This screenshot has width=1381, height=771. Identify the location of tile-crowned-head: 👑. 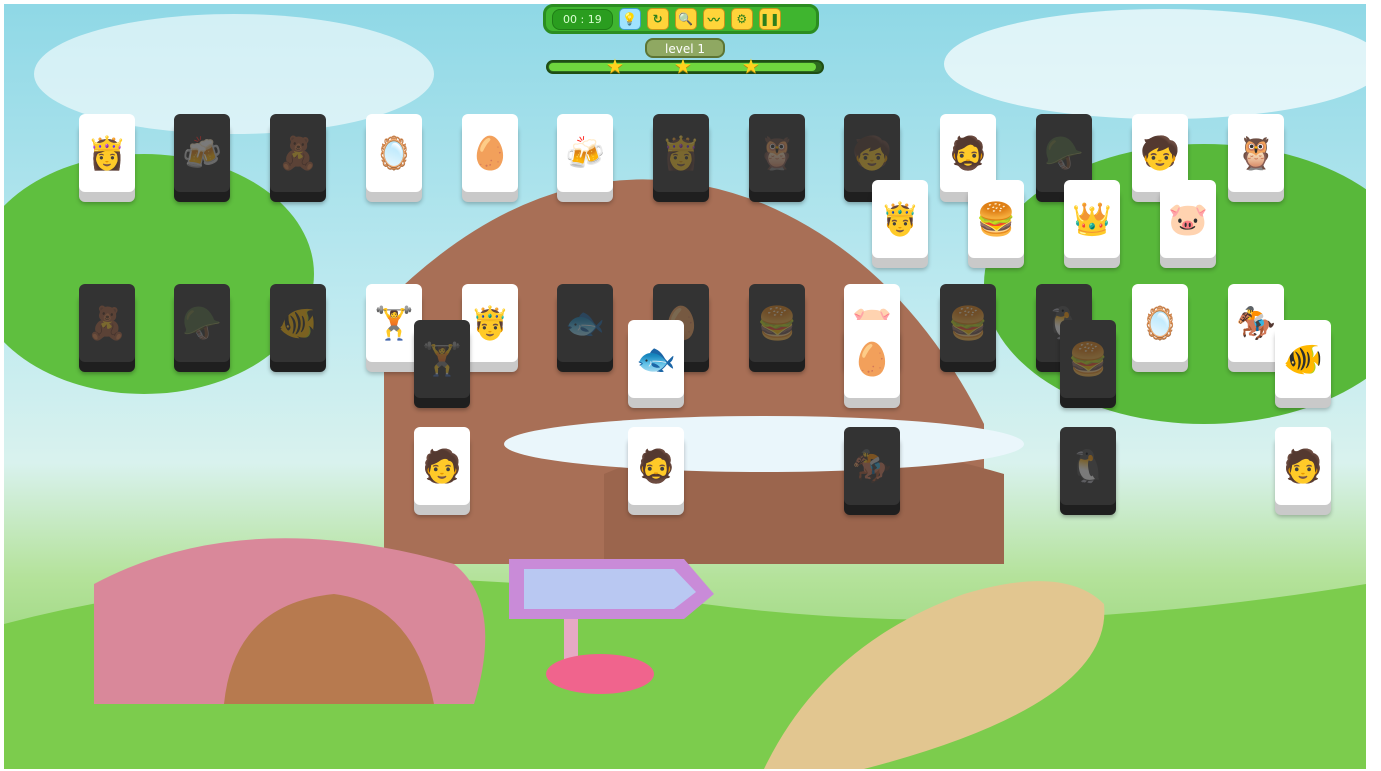
(1092, 225).